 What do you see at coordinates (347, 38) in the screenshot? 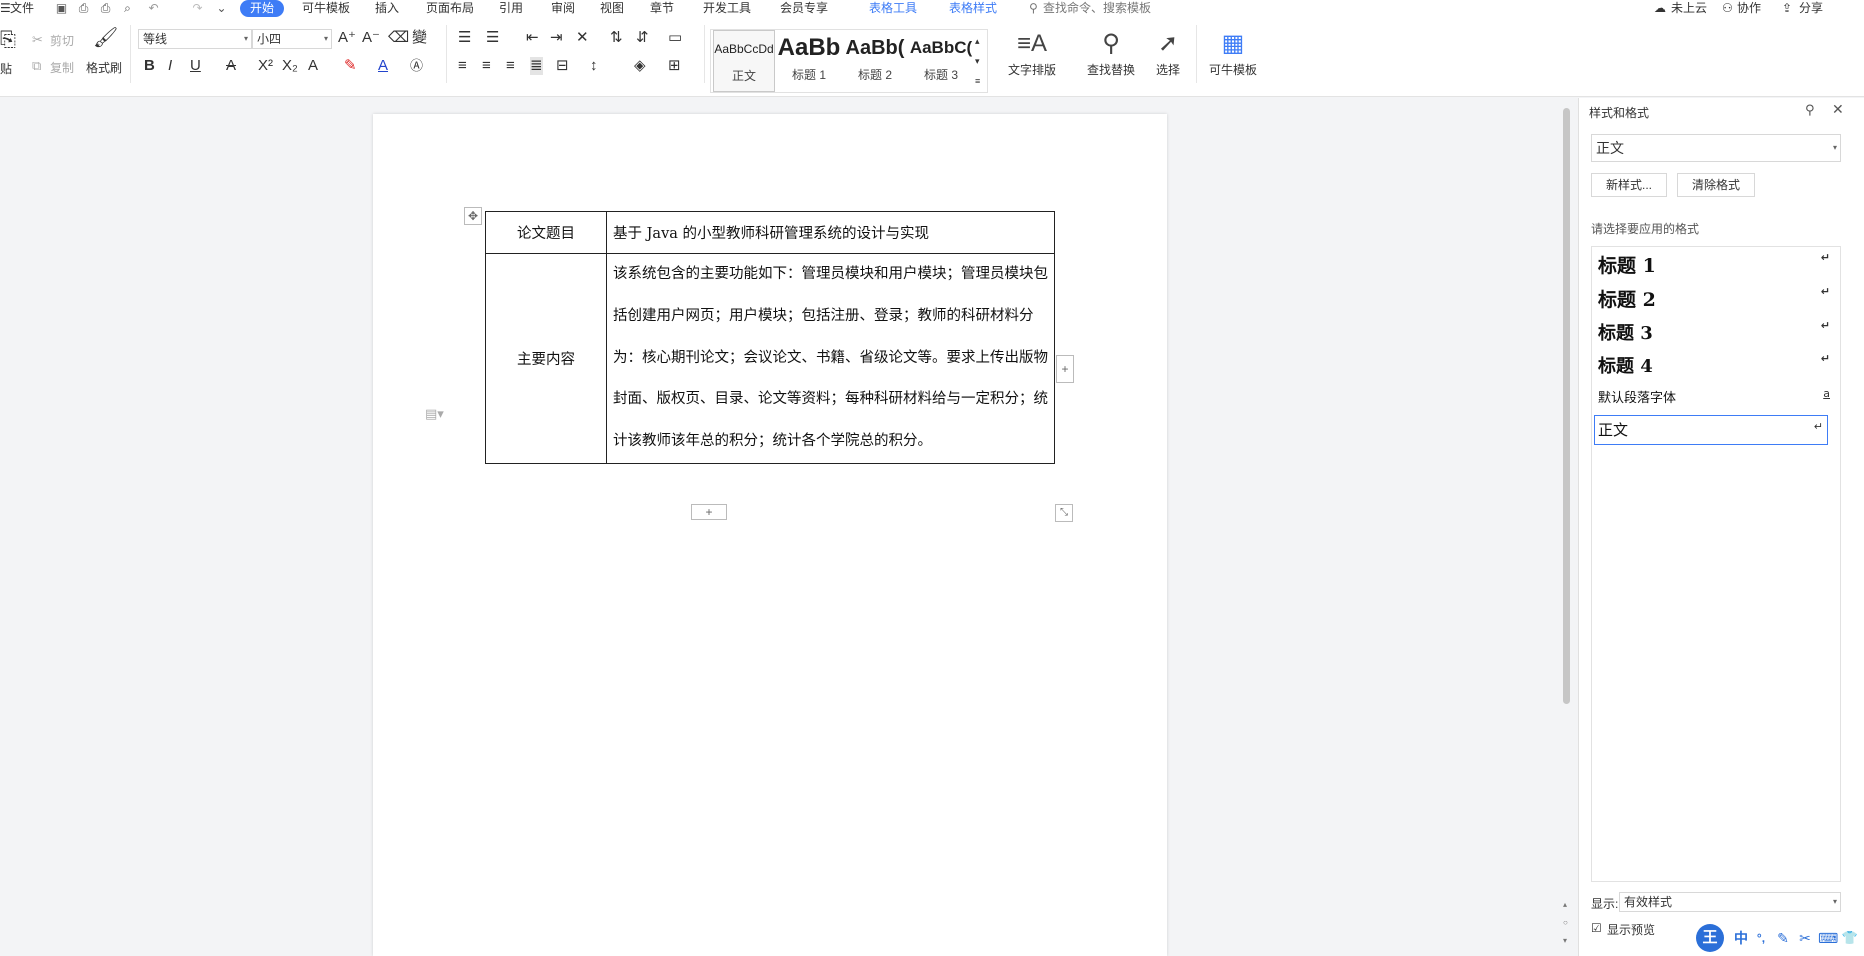
I see `grow-font-icon: A⁺` at bounding box center [347, 38].